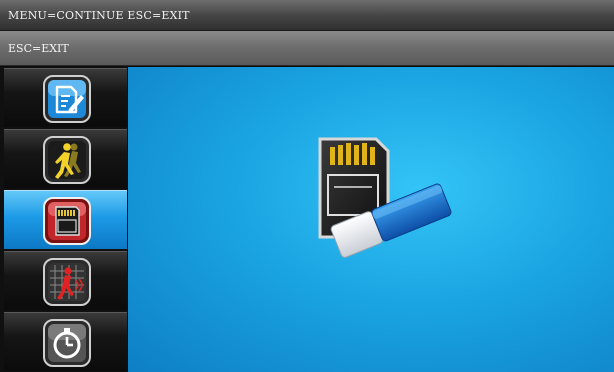 This screenshot has height=372, width=614. I want to click on edit-note-icon, so click(67, 99).